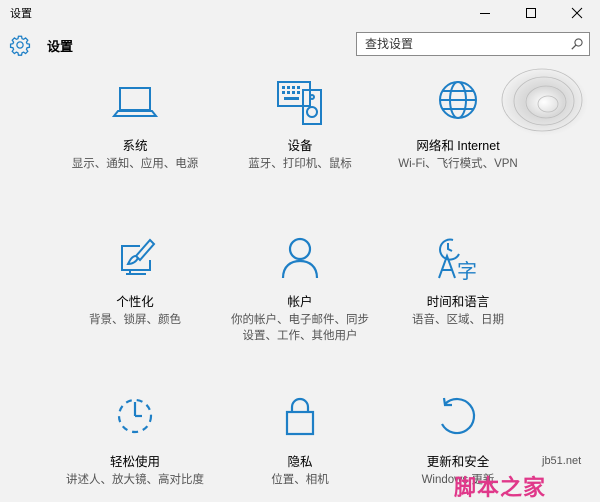 The height and width of the screenshot is (502, 600). I want to click on tile-title: 设备, so click(300, 146).